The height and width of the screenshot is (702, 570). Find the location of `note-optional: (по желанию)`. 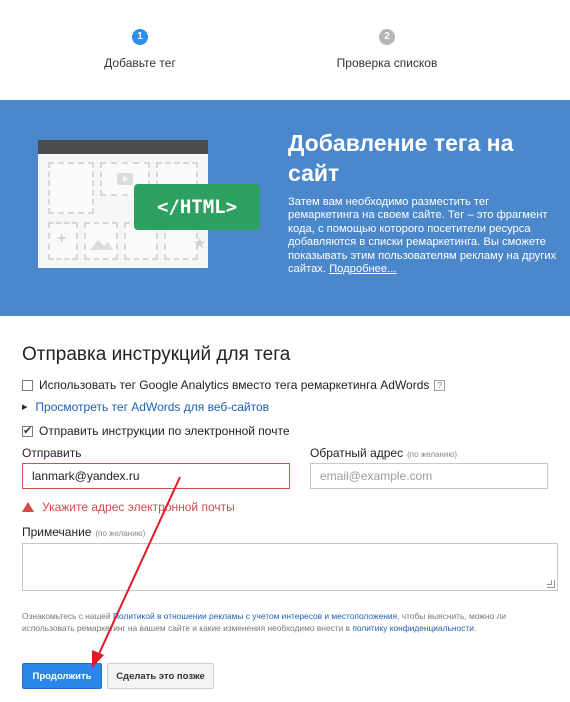

note-optional: (по желанию) is located at coordinates (120, 533).